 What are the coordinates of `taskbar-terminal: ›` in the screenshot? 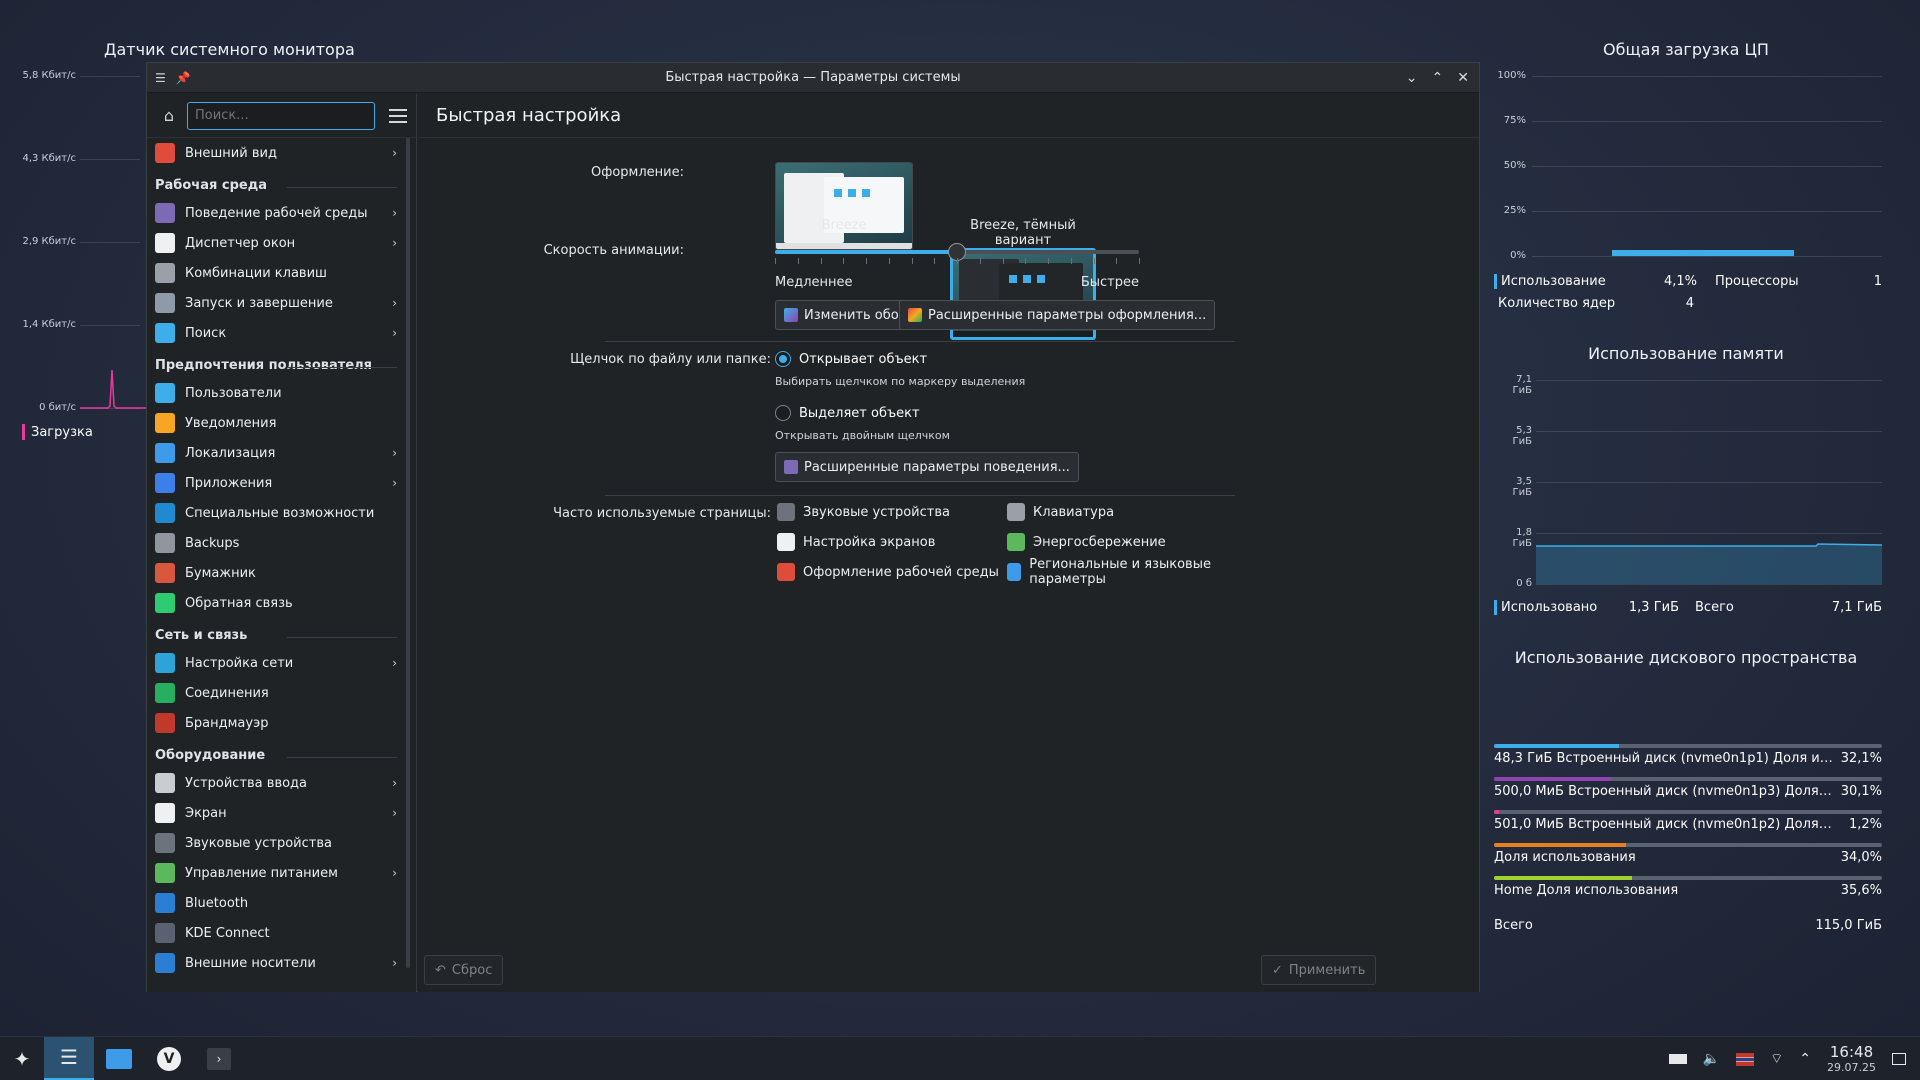 It's located at (219, 1058).